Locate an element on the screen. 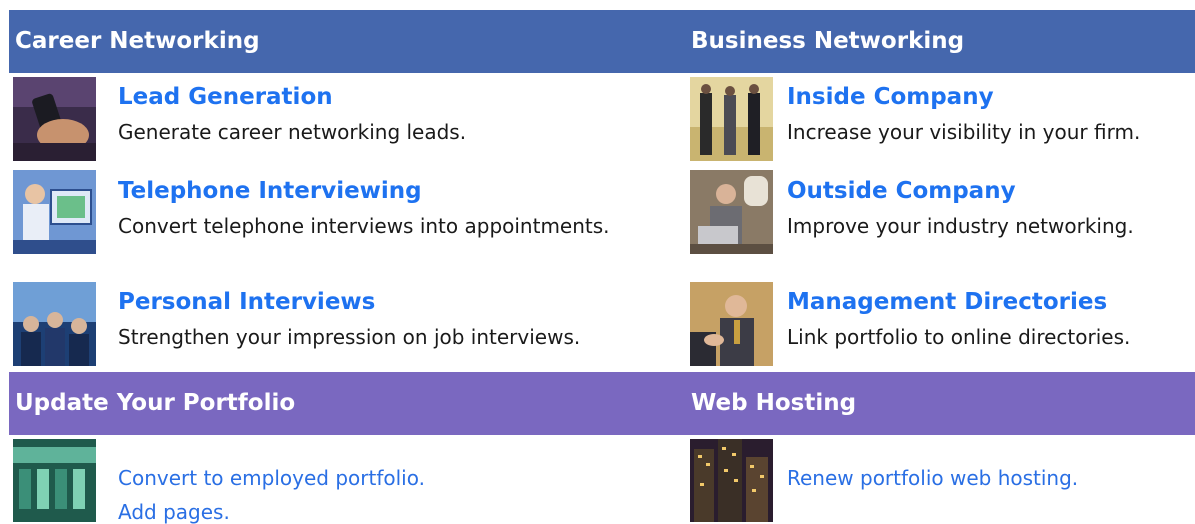  interview-photo-thumbnail is located at coordinates (54, 324).